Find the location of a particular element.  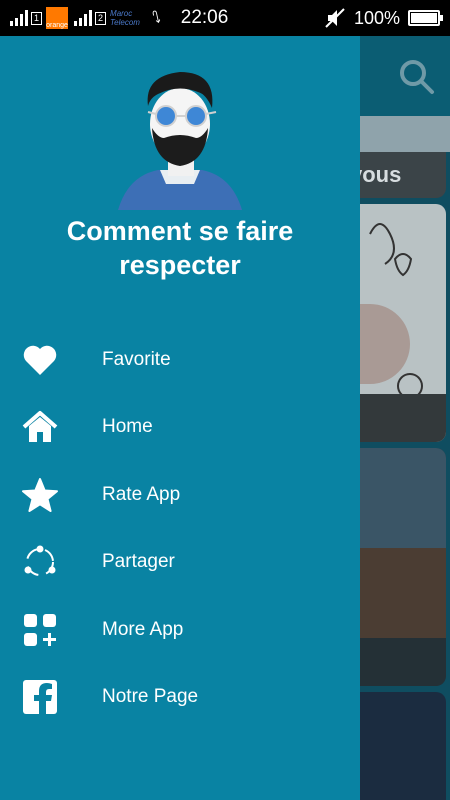

mute-icon is located at coordinates (335, 18).